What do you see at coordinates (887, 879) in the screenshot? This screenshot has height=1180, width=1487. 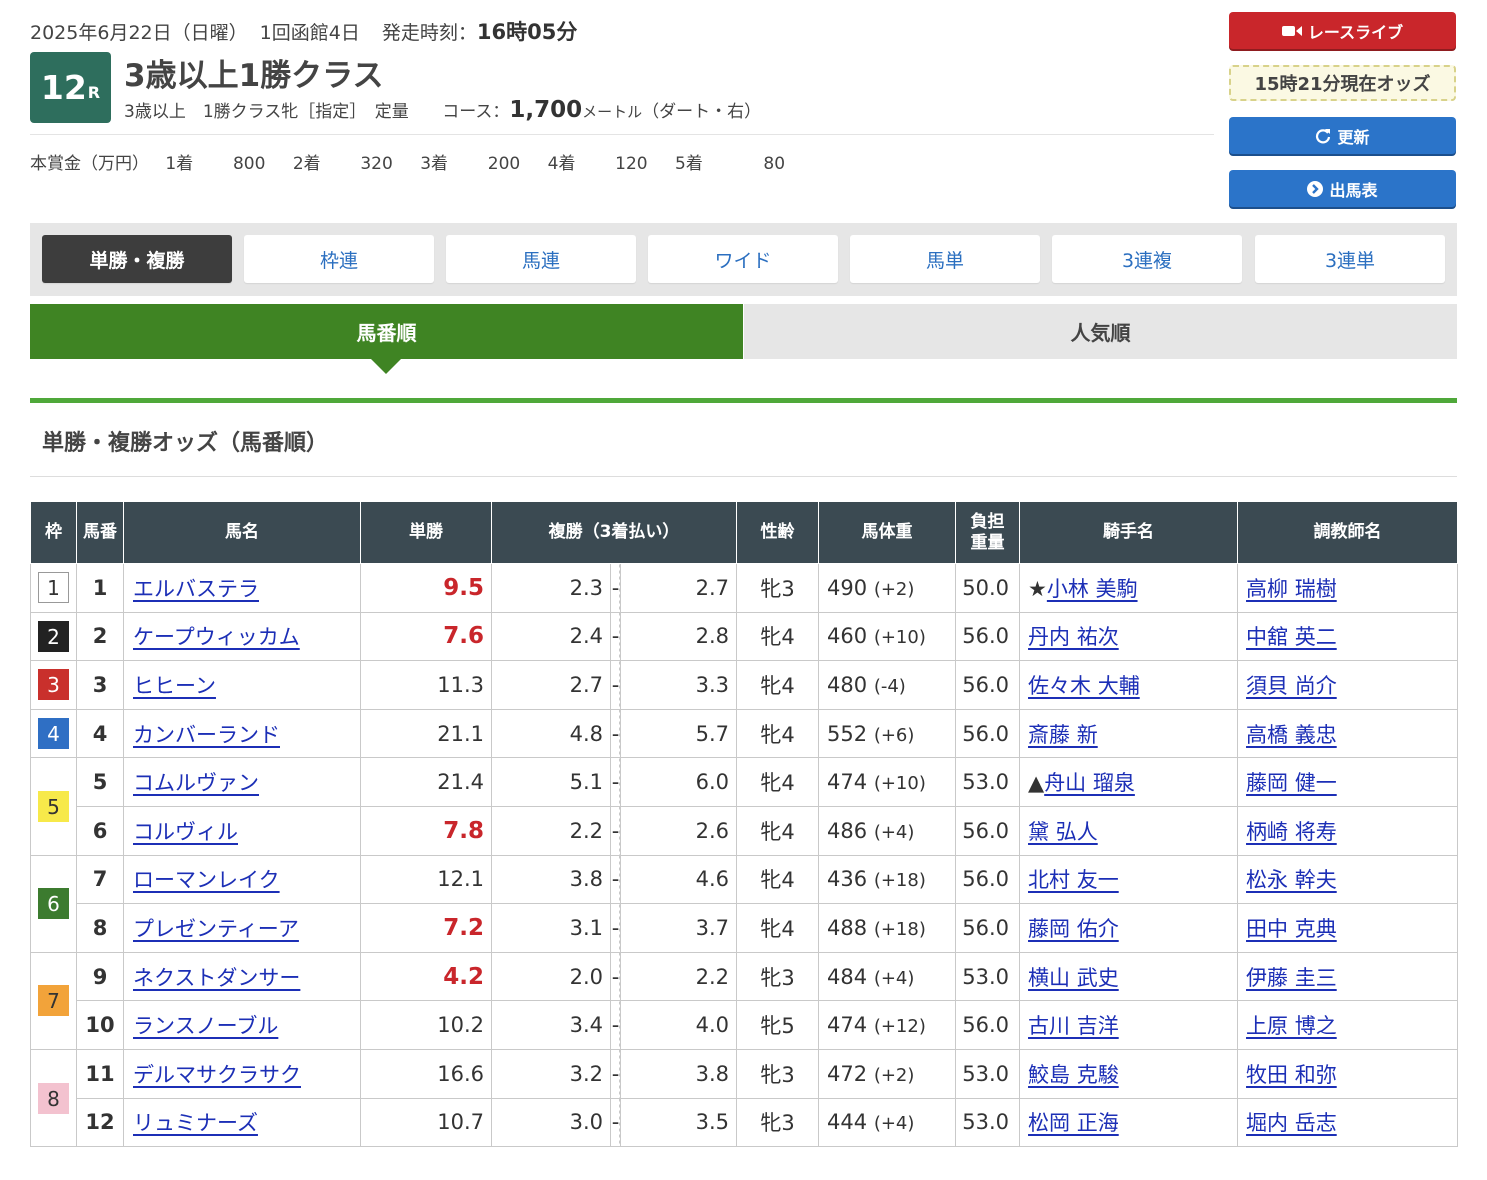 I see `body-weight-cell: 436 (+18)` at bounding box center [887, 879].